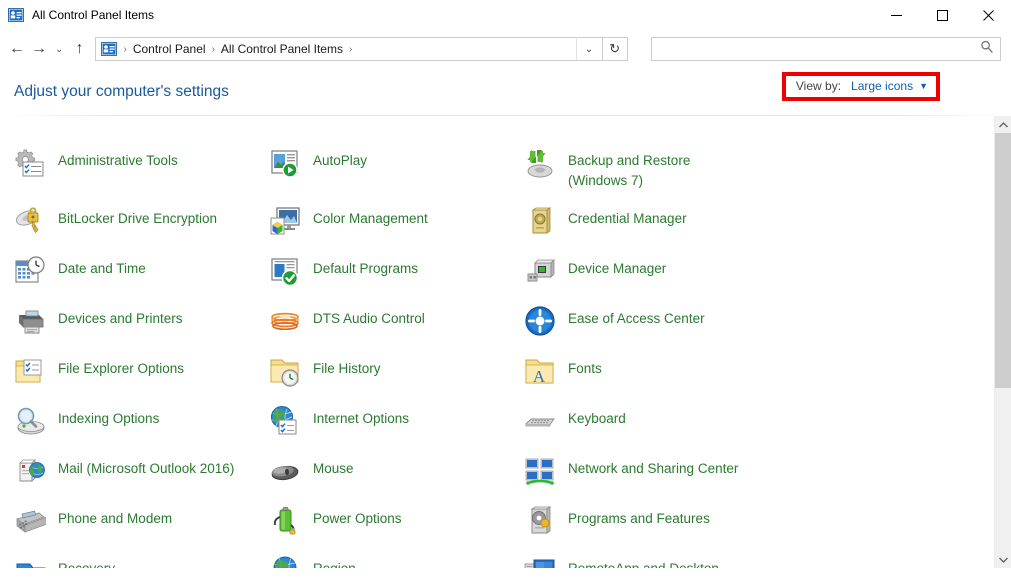  What do you see at coordinates (617, 269) in the screenshot?
I see `control-panel-item-label: Device Manager` at bounding box center [617, 269].